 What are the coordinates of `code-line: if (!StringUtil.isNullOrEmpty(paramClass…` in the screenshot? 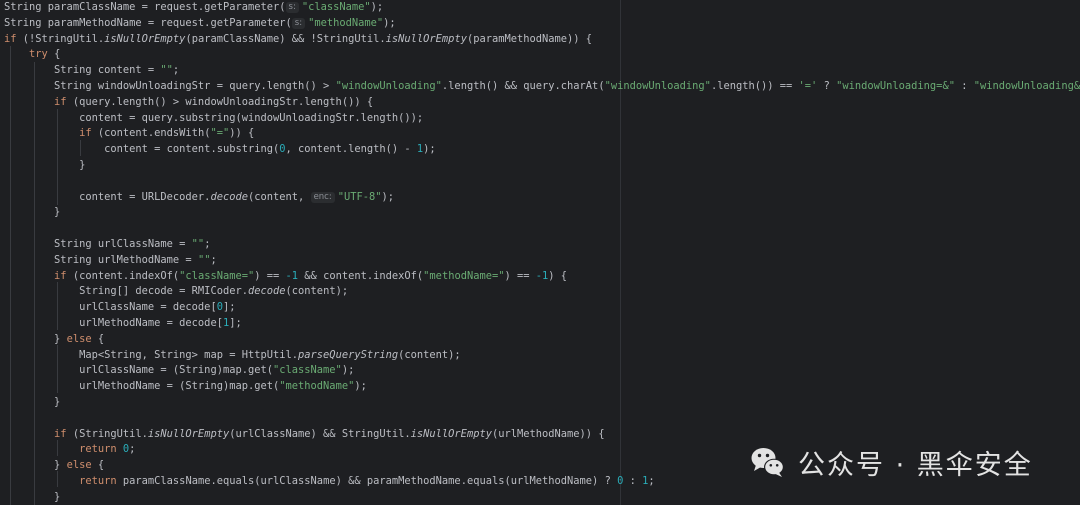 It's located at (298, 40).